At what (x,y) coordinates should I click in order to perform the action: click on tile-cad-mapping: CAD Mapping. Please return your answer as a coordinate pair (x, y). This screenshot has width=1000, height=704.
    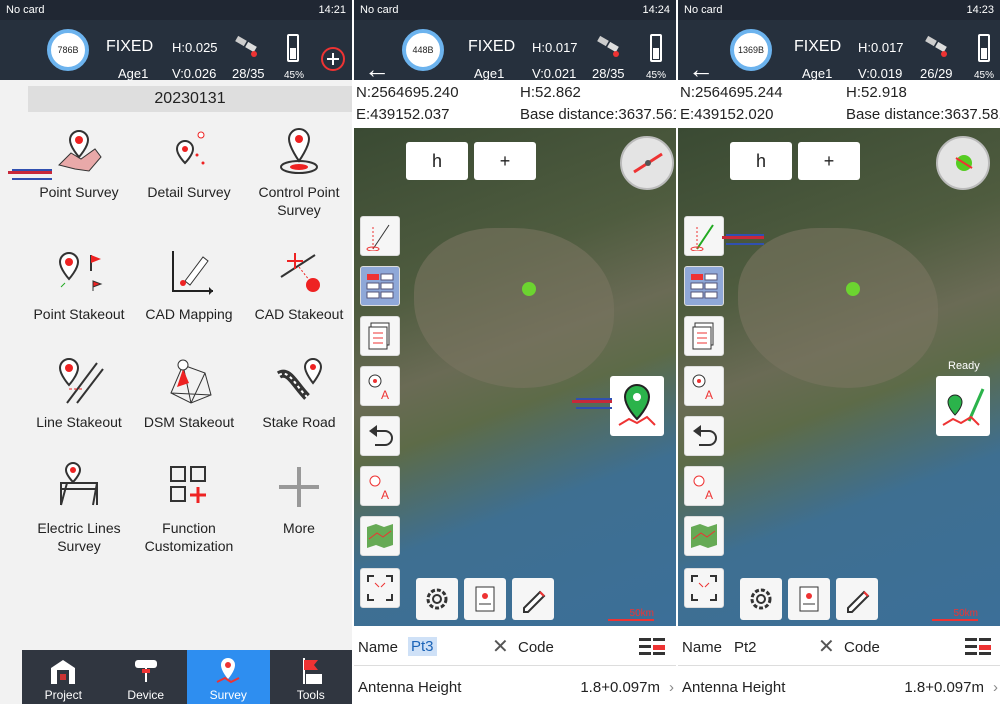
    Looking at the image, I should click on (189, 285).